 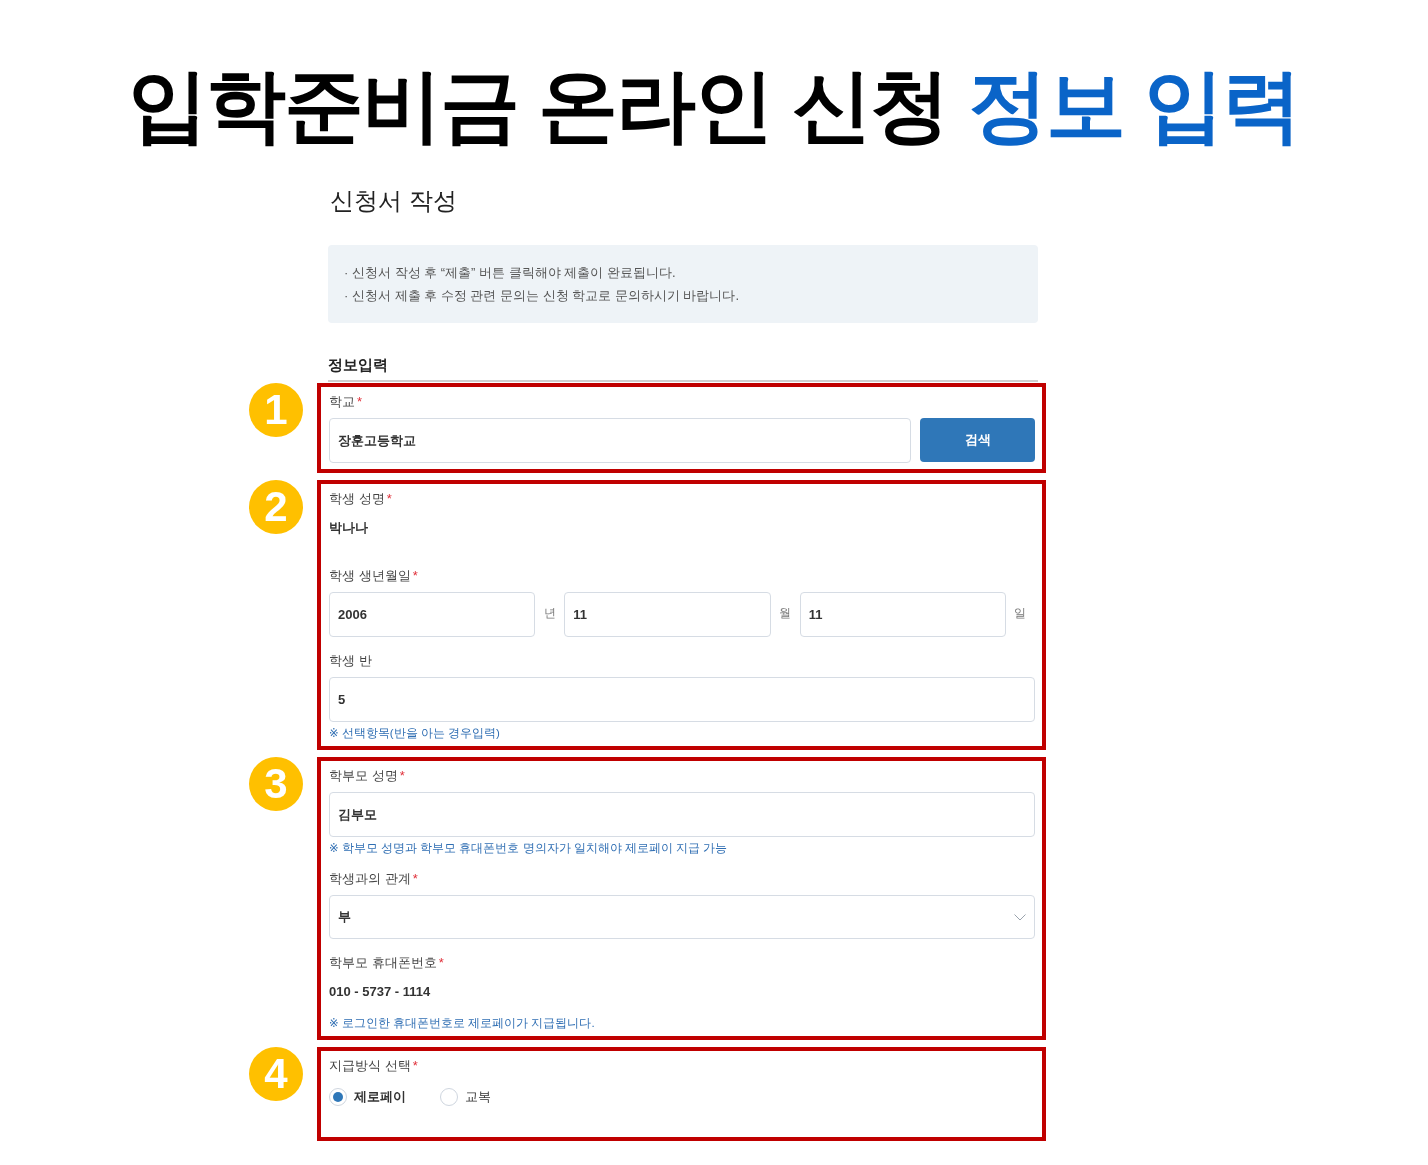 I want to click on date-unit-label: 년, so click(x=549, y=613).